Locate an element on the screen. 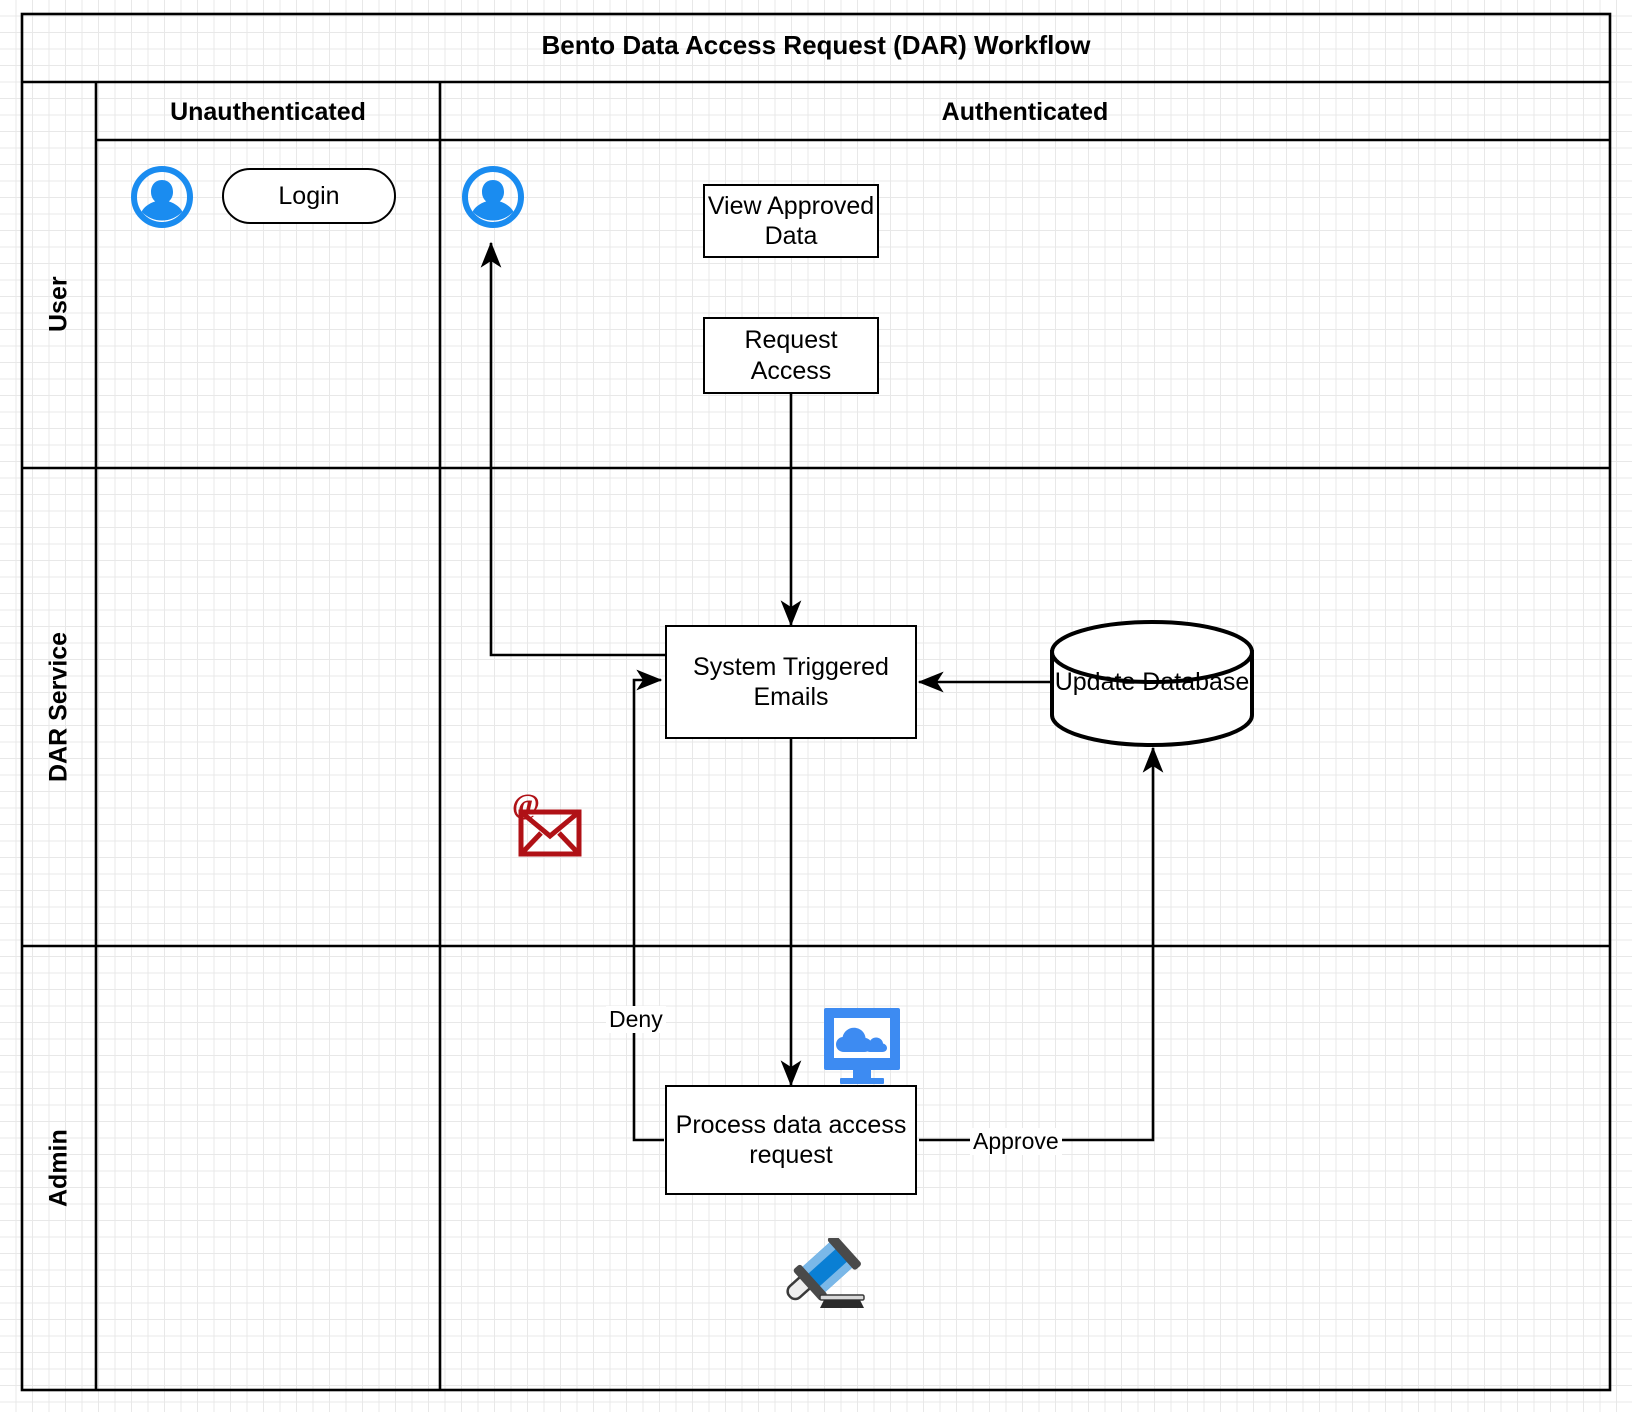 The height and width of the screenshot is (1412, 1632). view-approved-data-node: View Approved Data is located at coordinates (791, 221).